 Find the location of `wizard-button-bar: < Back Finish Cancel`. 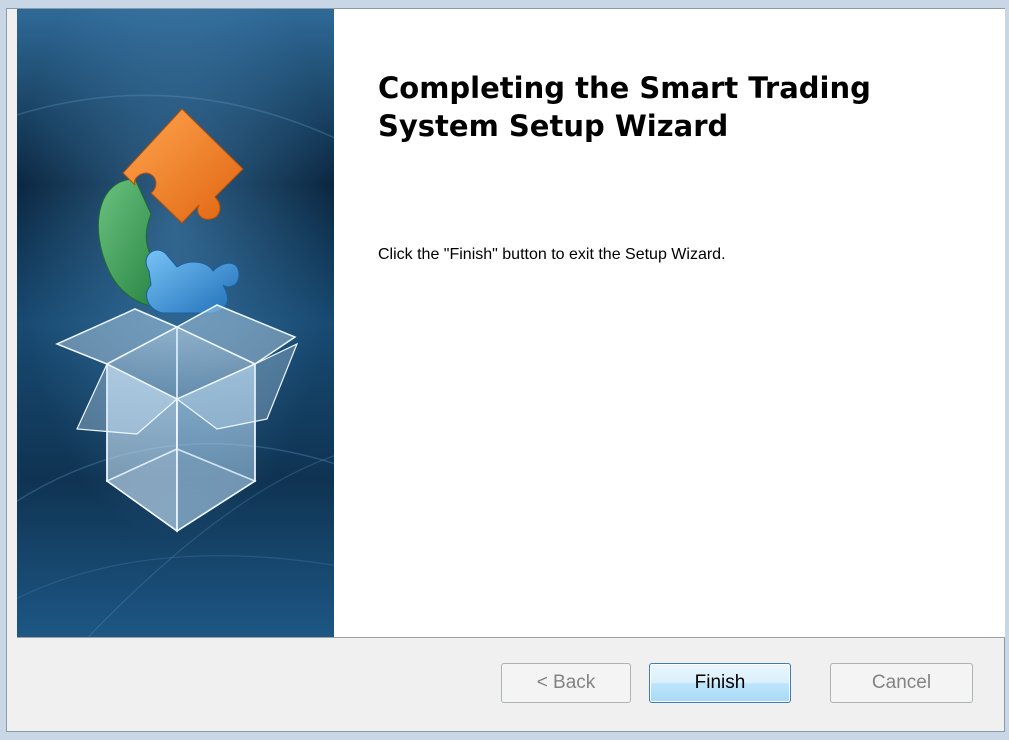

wizard-button-bar: < Back Finish Cancel is located at coordinates (505, 684).